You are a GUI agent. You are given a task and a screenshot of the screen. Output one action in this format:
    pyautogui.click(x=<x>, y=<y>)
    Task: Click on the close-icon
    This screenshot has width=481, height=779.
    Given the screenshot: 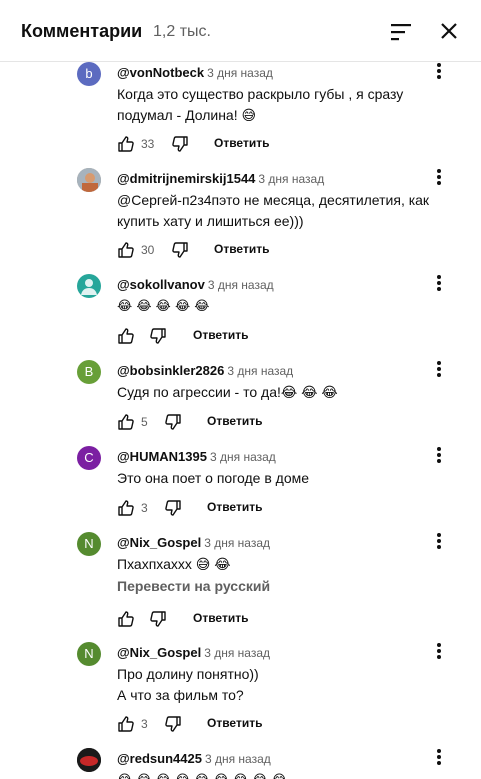 What is the action you would take?
    pyautogui.click(x=449, y=31)
    